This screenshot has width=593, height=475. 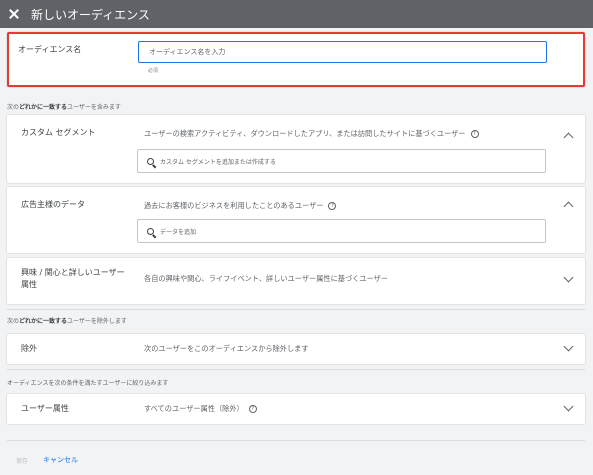 I want to click on exclusion-label: 除外, so click(x=29, y=348).